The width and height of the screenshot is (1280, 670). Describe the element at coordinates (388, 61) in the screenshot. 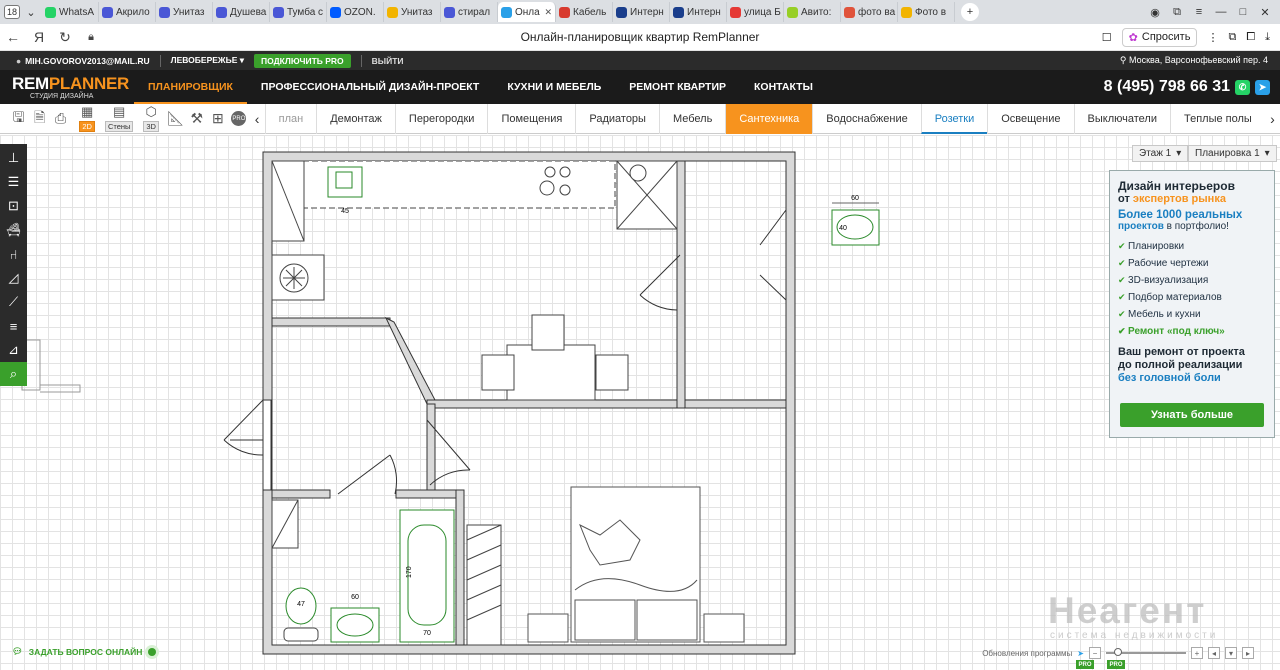

I see `logout-link: ВЫЙТИ` at that location.